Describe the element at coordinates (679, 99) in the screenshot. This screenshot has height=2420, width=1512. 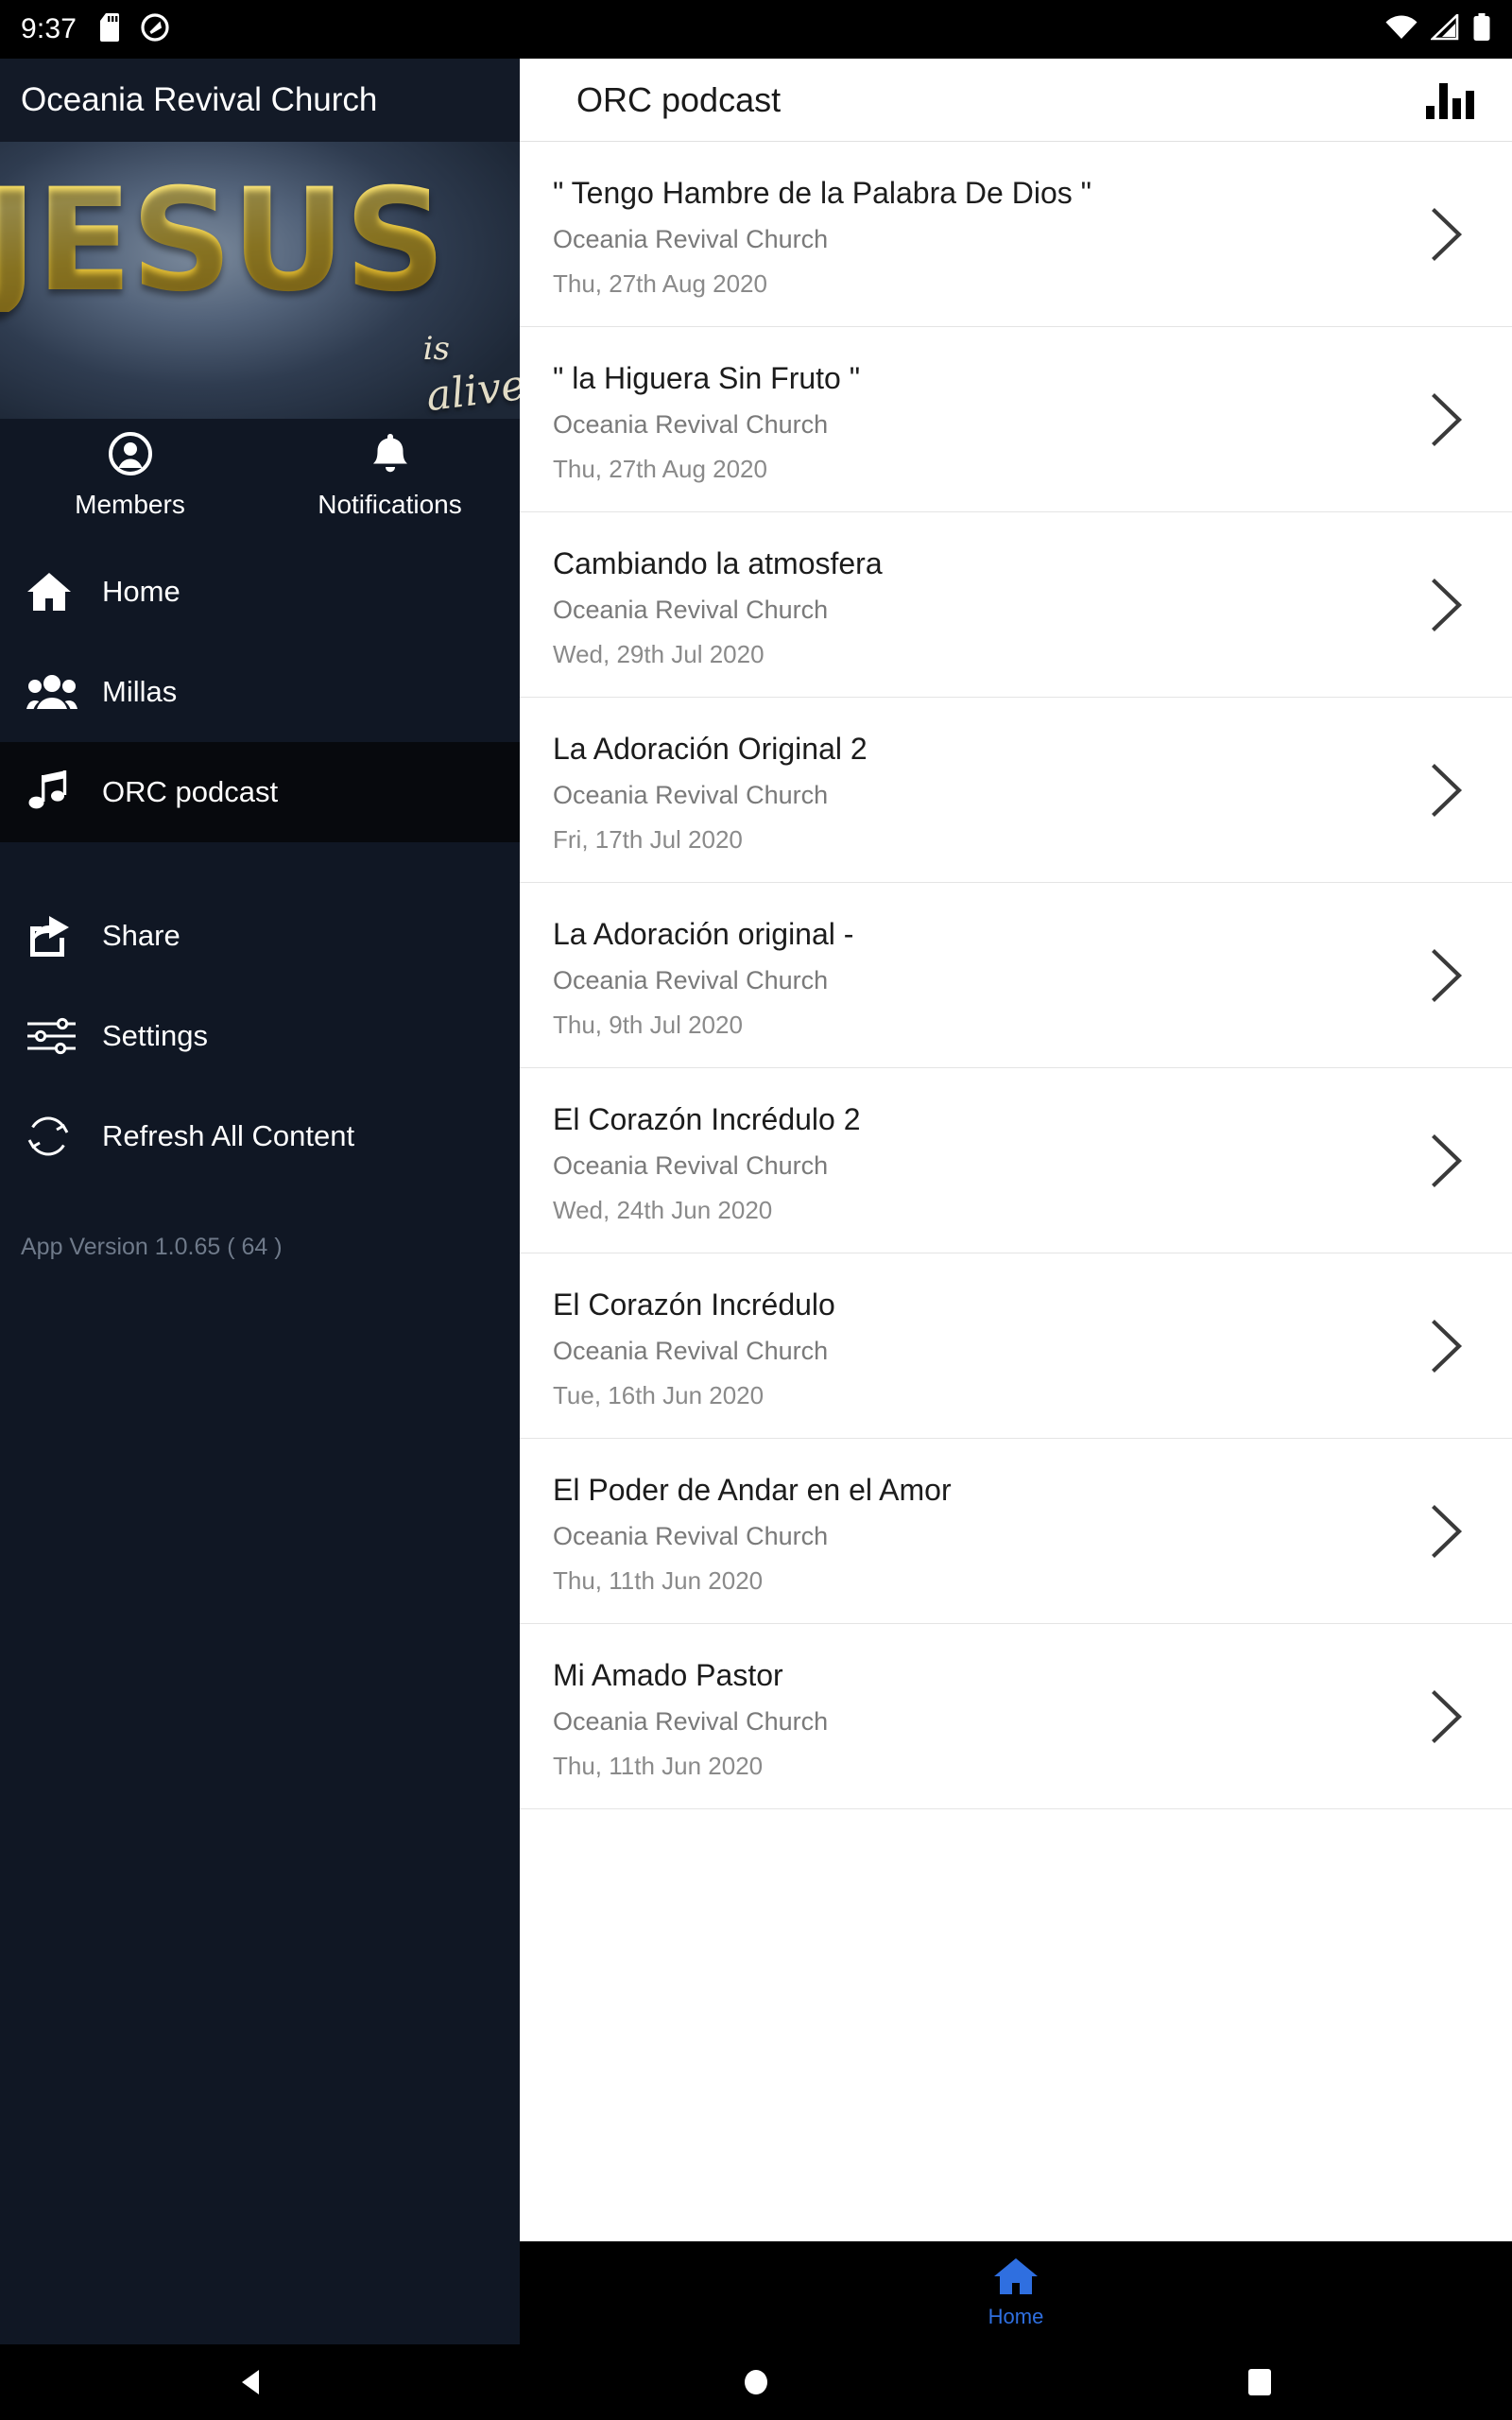
I see `page-title: ORC podcast` at that location.